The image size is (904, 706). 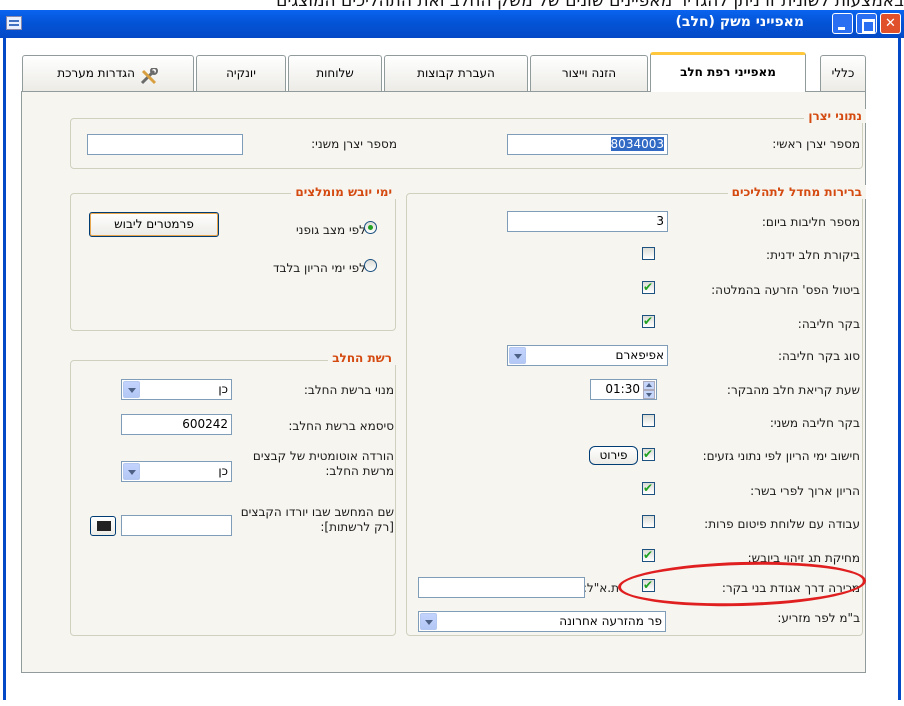 I want to click on controller-type-value: אפיפארם, so click(x=639, y=355).